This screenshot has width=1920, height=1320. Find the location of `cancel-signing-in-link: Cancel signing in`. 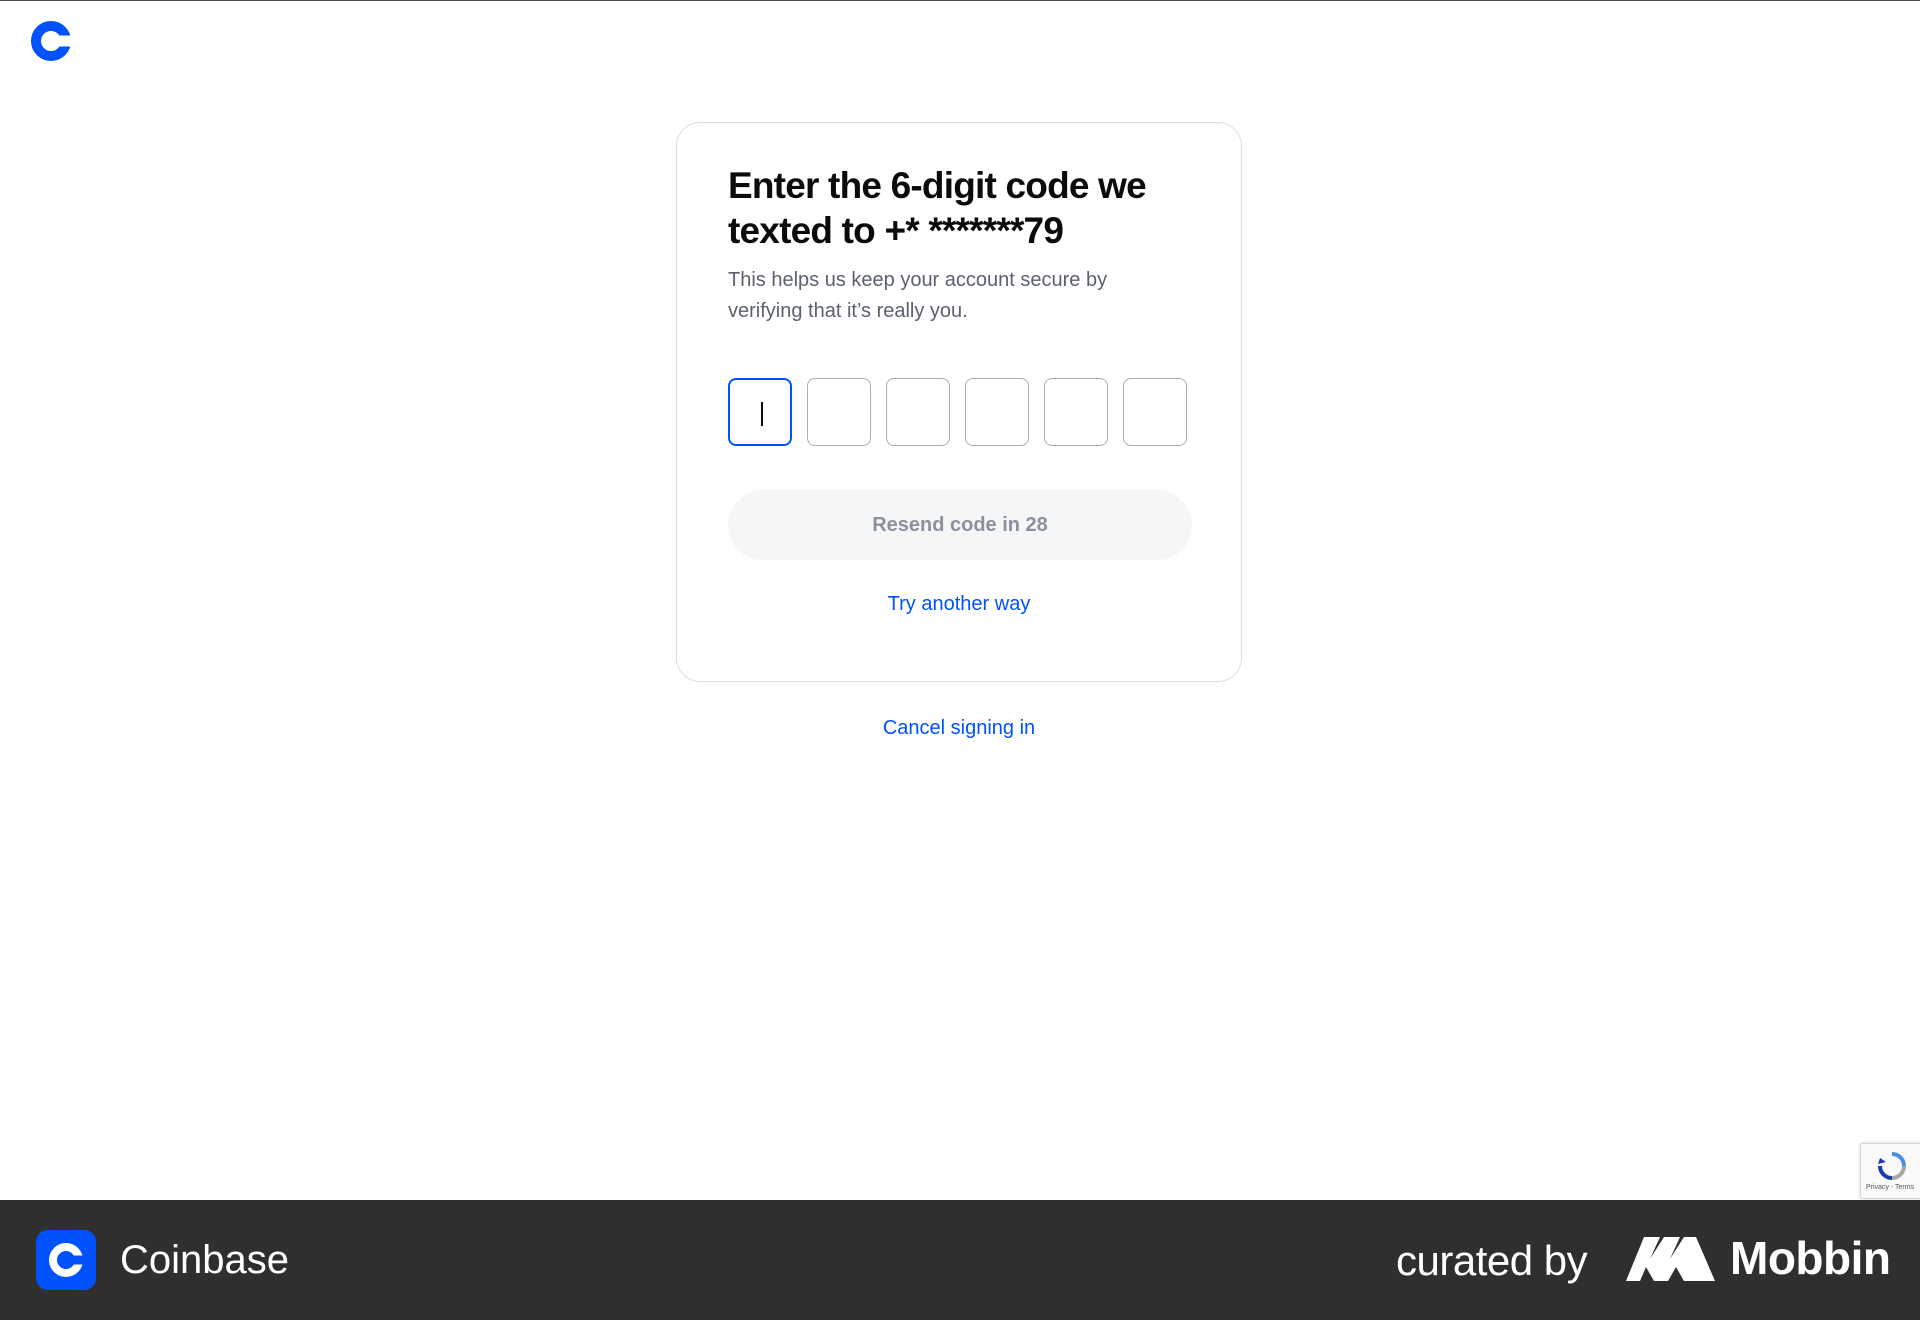

cancel-signing-in-link: Cancel signing in is located at coordinates (959, 728).